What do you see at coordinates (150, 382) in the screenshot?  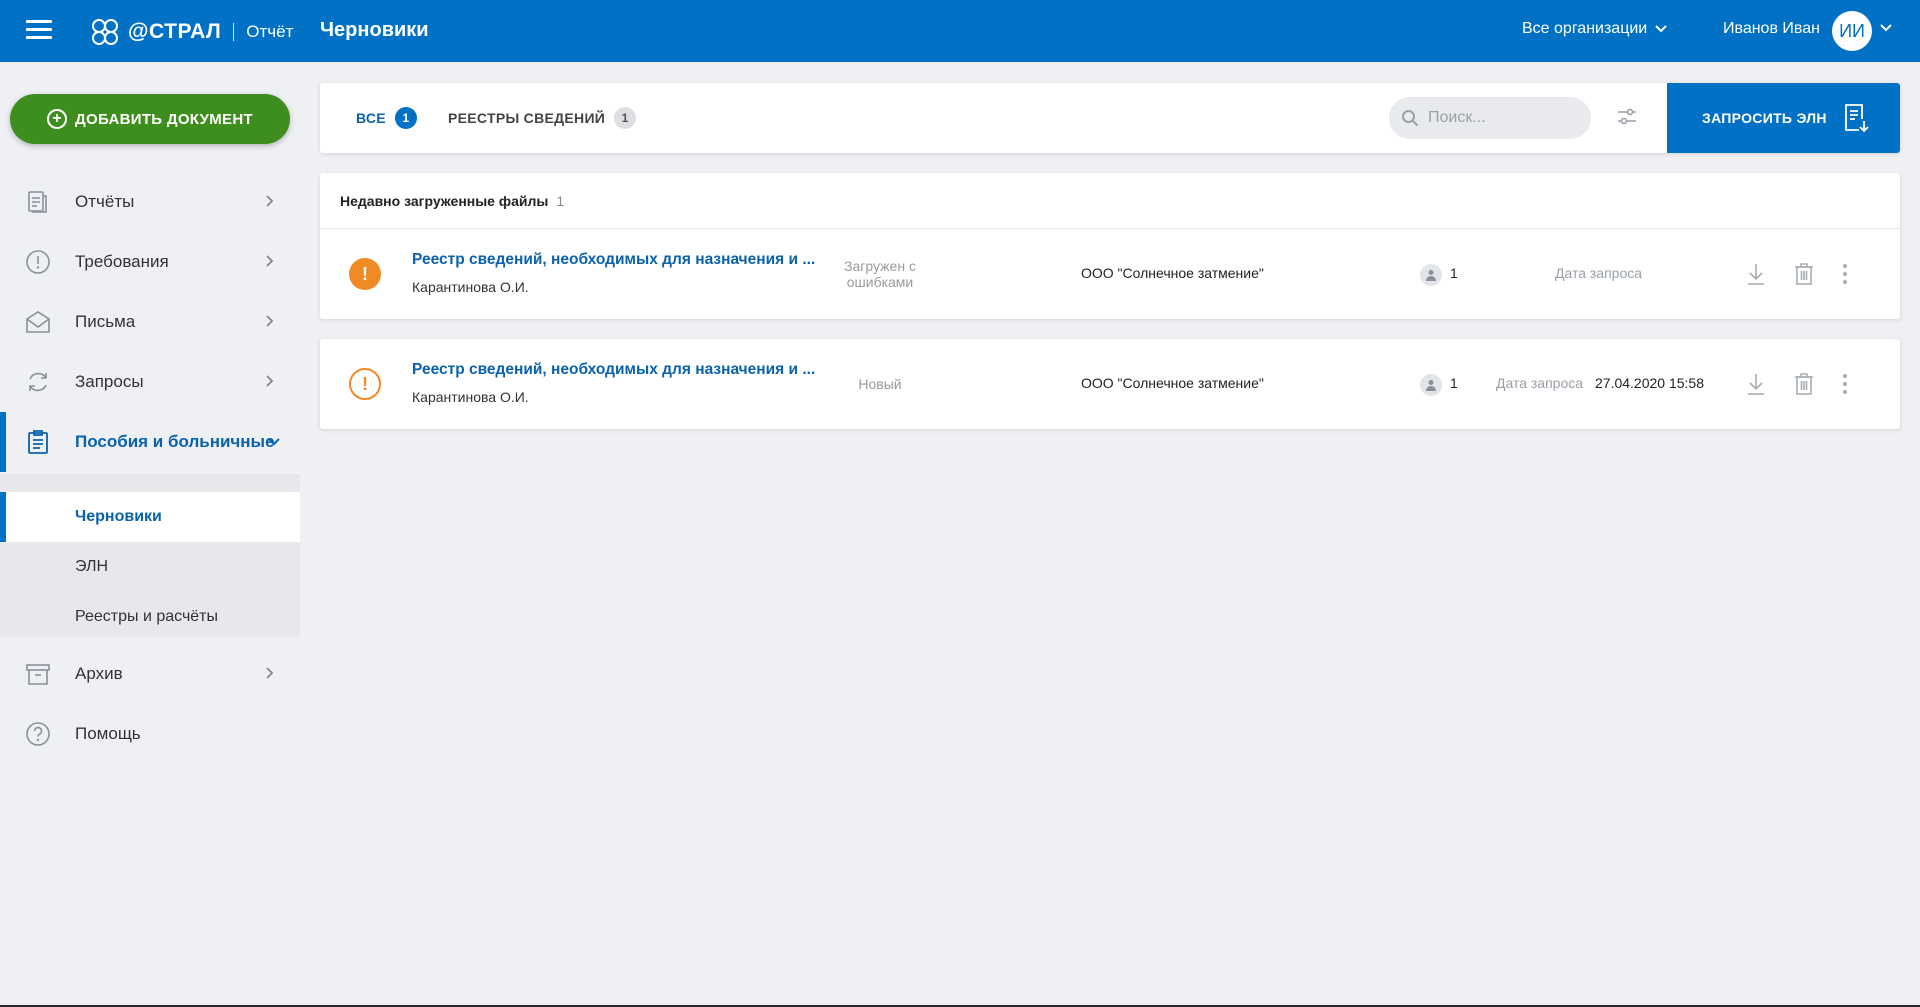 I see `sidebar-item-queries: Запросы` at bounding box center [150, 382].